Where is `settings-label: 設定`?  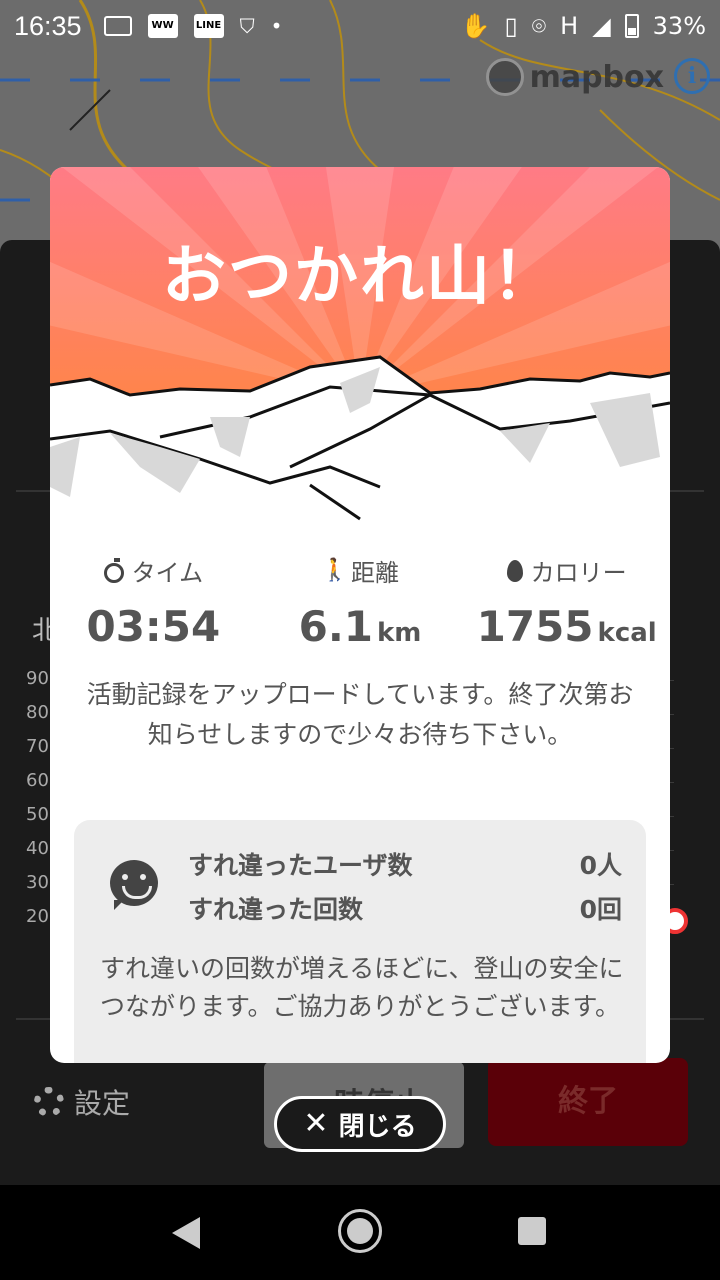
settings-label: 設定 is located at coordinates (102, 1103).